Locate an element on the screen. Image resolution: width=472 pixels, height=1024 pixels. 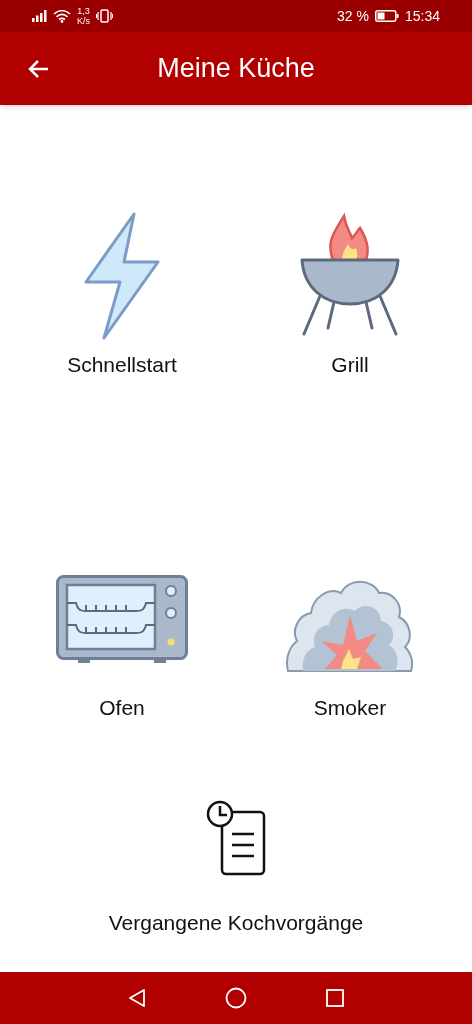
menu-tile: Ofen is located at coordinates (122, 647).